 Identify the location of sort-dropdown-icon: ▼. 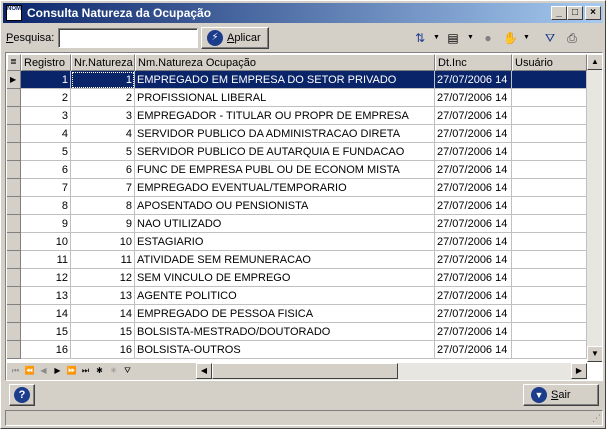
(436, 38).